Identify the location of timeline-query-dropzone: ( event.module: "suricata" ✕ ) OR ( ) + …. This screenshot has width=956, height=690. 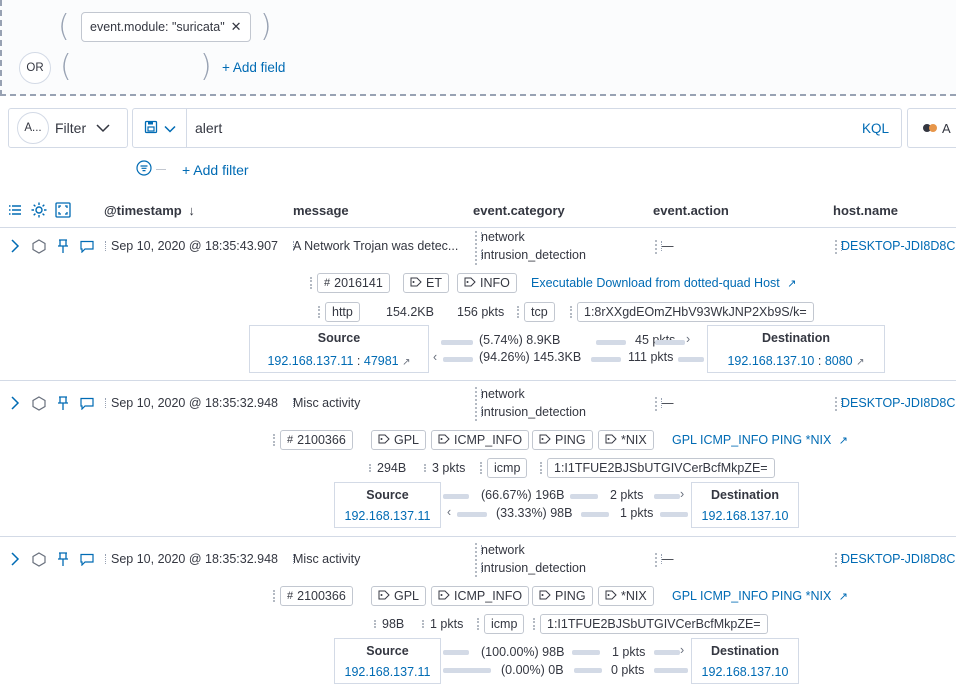
(478, 48).